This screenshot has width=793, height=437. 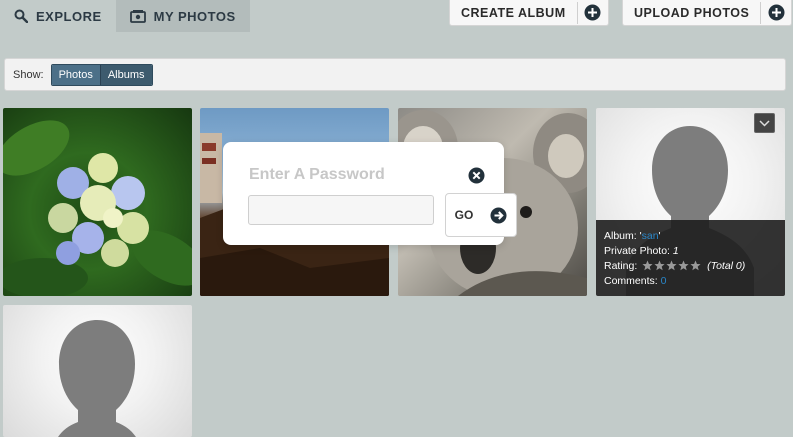 I want to click on dialog-title: Enter A Password, so click(x=317, y=174).